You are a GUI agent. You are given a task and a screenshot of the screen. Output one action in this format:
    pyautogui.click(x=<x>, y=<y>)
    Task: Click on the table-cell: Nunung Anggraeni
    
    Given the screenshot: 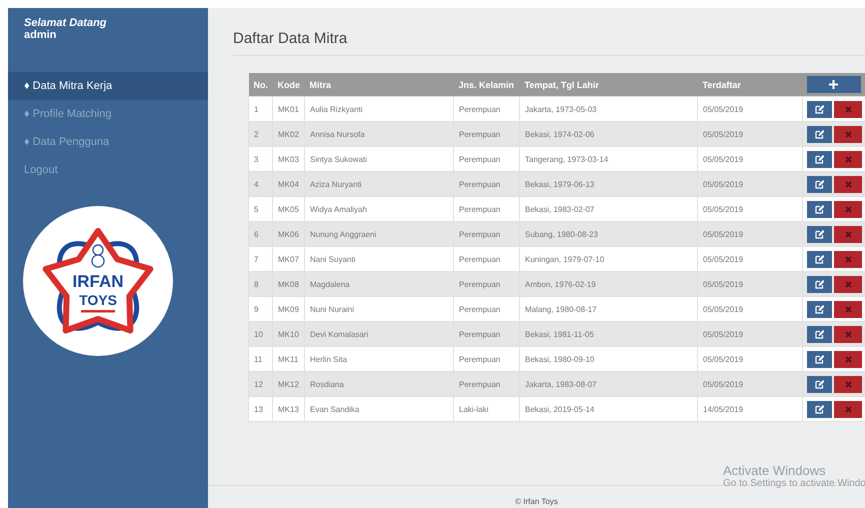 What is the action you would take?
    pyautogui.click(x=379, y=234)
    